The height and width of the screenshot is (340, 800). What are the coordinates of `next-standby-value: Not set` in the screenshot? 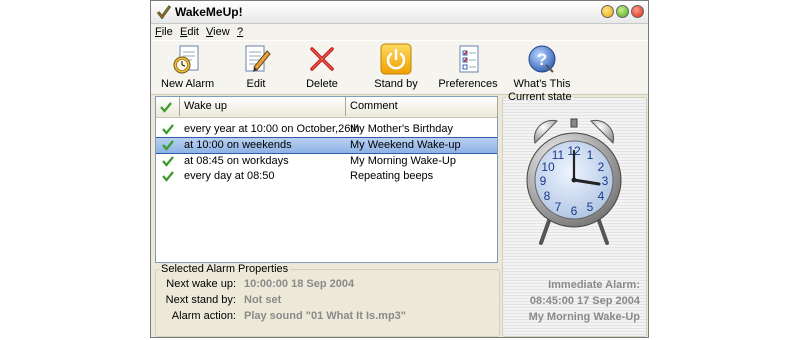 It's located at (263, 300).